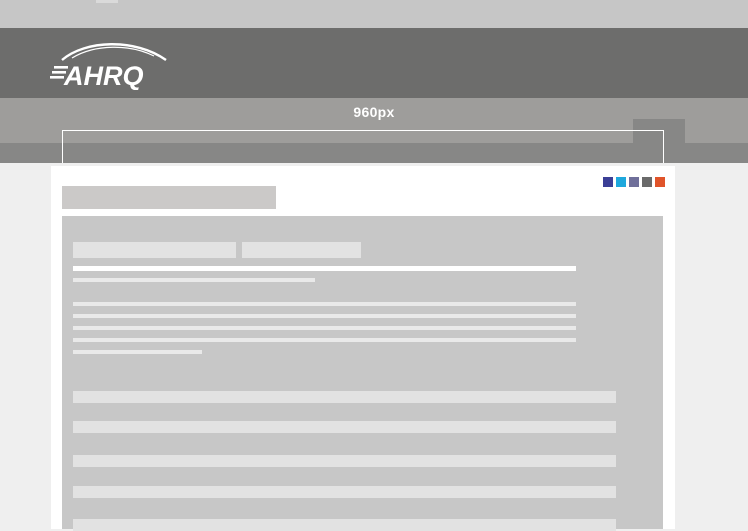 The image size is (748, 531). Describe the element at coordinates (62, 146) in the screenshot. I see `width-bracket-left` at that location.